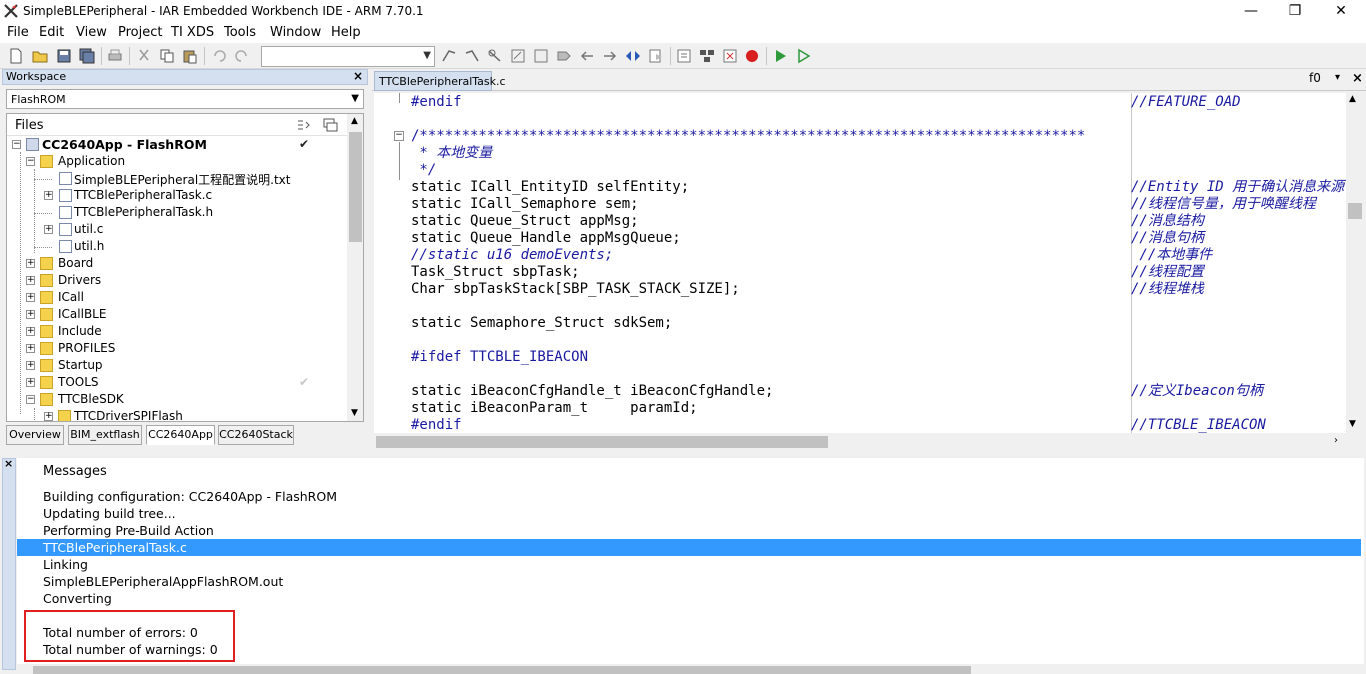  What do you see at coordinates (167, 56) in the screenshot?
I see `copy-icon` at bounding box center [167, 56].